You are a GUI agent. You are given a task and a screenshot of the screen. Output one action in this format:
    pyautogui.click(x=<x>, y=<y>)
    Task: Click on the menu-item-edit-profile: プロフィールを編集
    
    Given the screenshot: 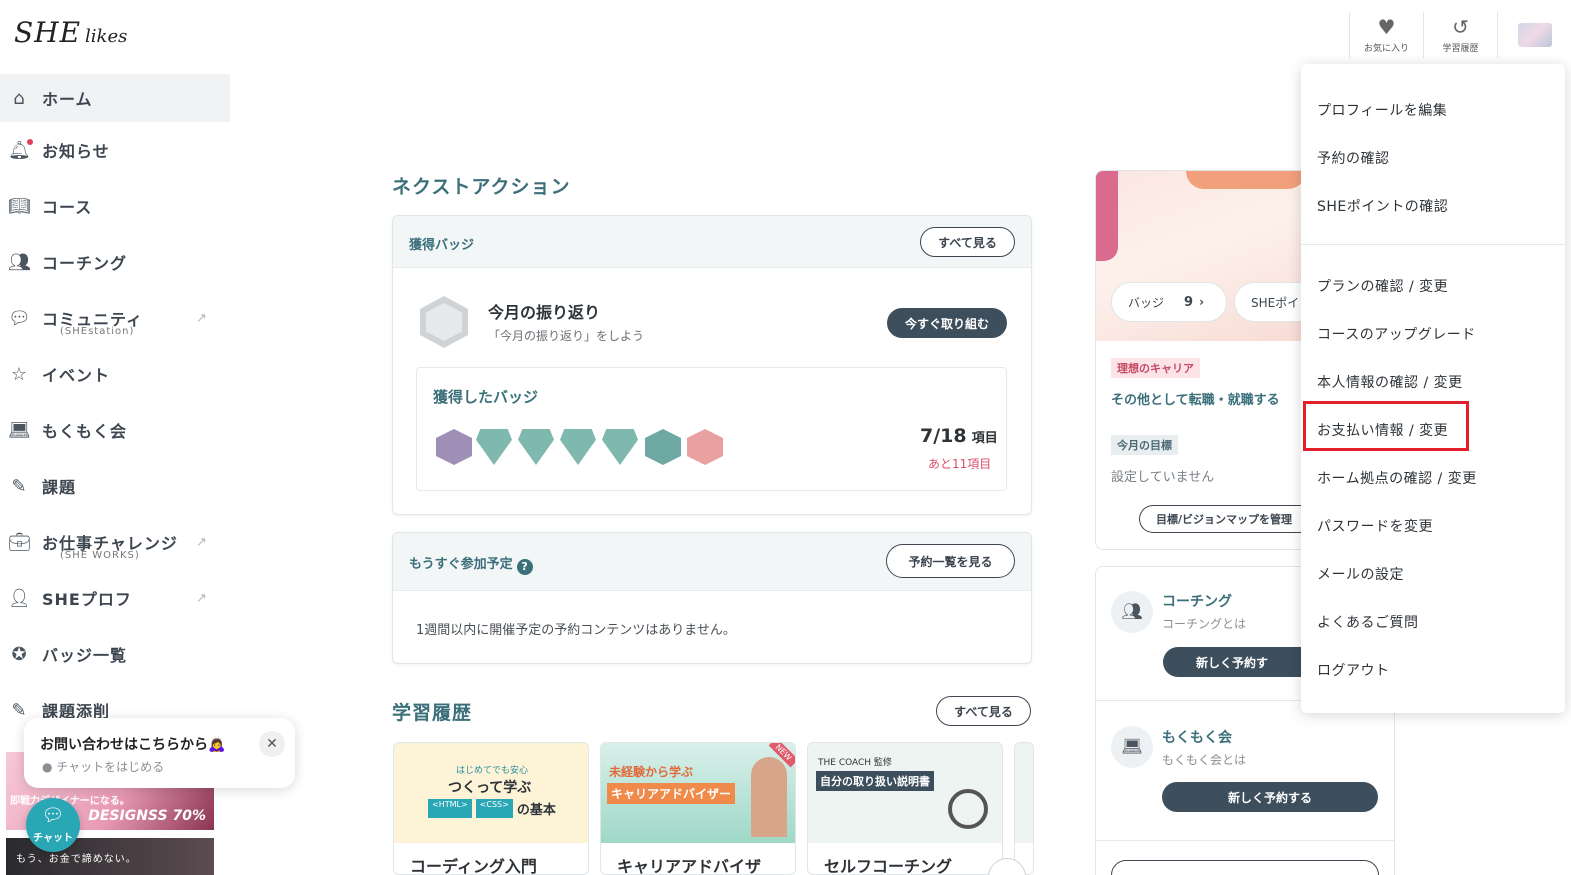 What is the action you would take?
    pyautogui.click(x=1382, y=110)
    